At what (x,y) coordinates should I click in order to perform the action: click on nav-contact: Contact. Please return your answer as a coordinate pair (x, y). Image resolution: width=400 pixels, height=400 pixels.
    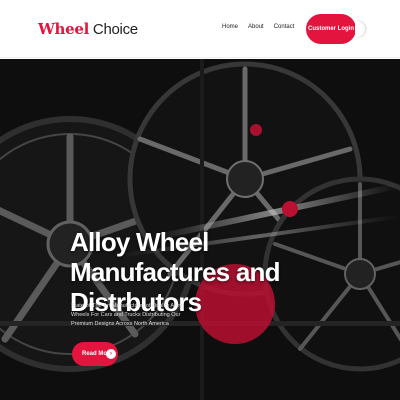
    Looking at the image, I should click on (284, 27).